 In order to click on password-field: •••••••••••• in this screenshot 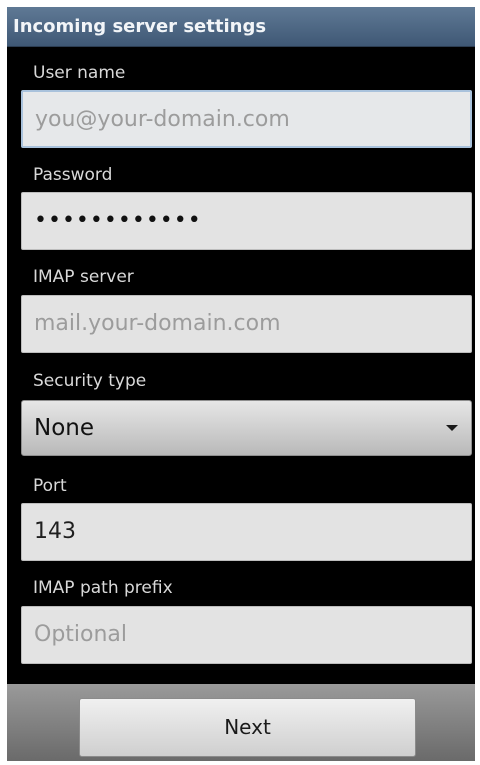, I will do `click(246, 221)`.